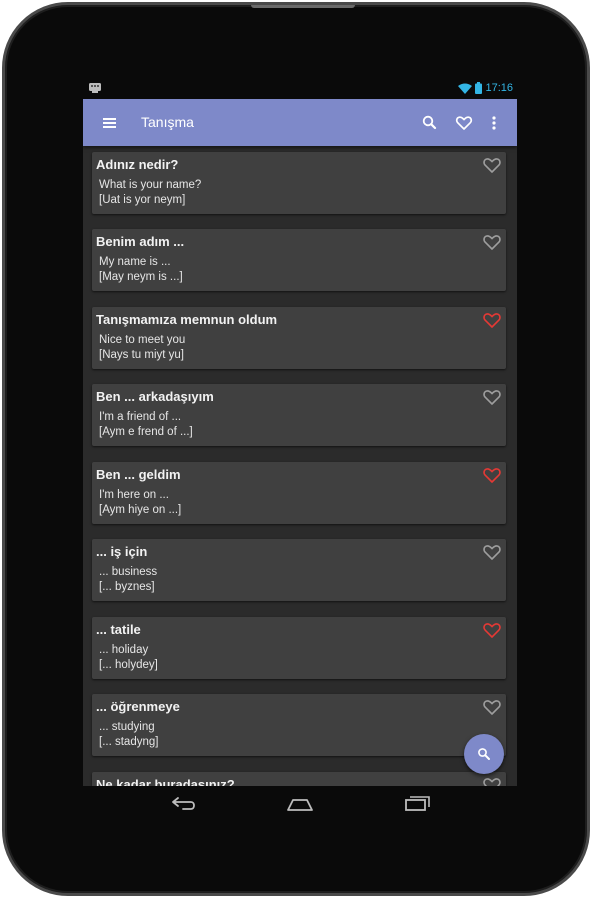  What do you see at coordinates (155, 396) in the screenshot?
I see `phrase-turkish: Ben ... arkadaşıyım` at bounding box center [155, 396].